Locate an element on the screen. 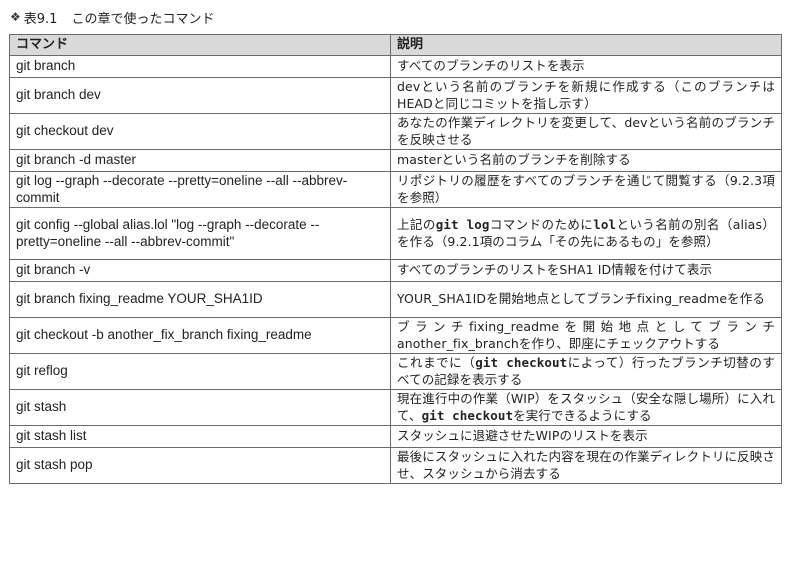  description-cell: すべてのブランチのリストをSHA1 ID情報を付けて表示 is located at coordinates (586, 270).